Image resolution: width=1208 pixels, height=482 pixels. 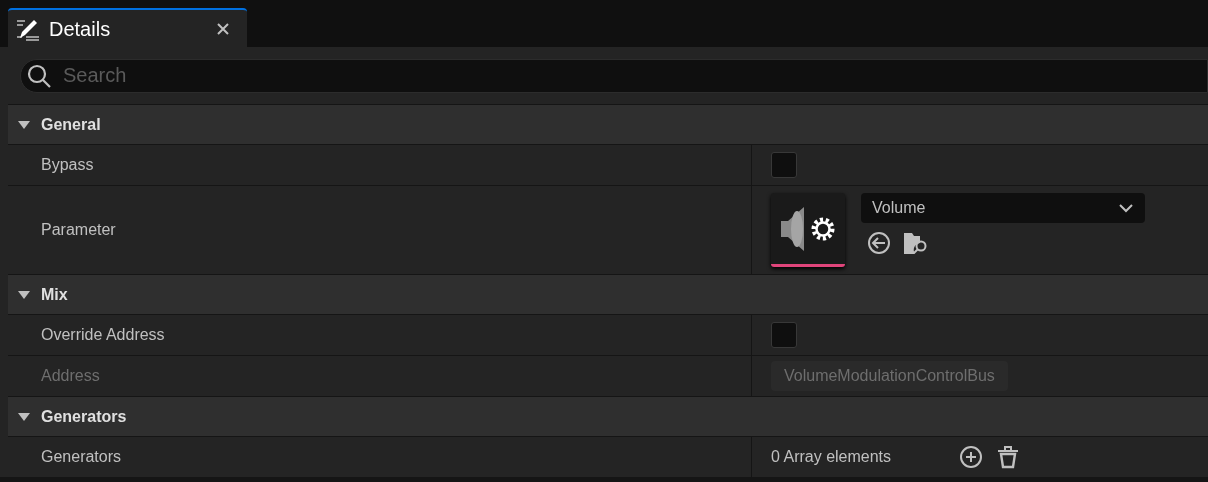 What do you see at coordinates (916, 243) in the screenshot?
I see `browse-folder-icon` at bounding box center [916, 243].